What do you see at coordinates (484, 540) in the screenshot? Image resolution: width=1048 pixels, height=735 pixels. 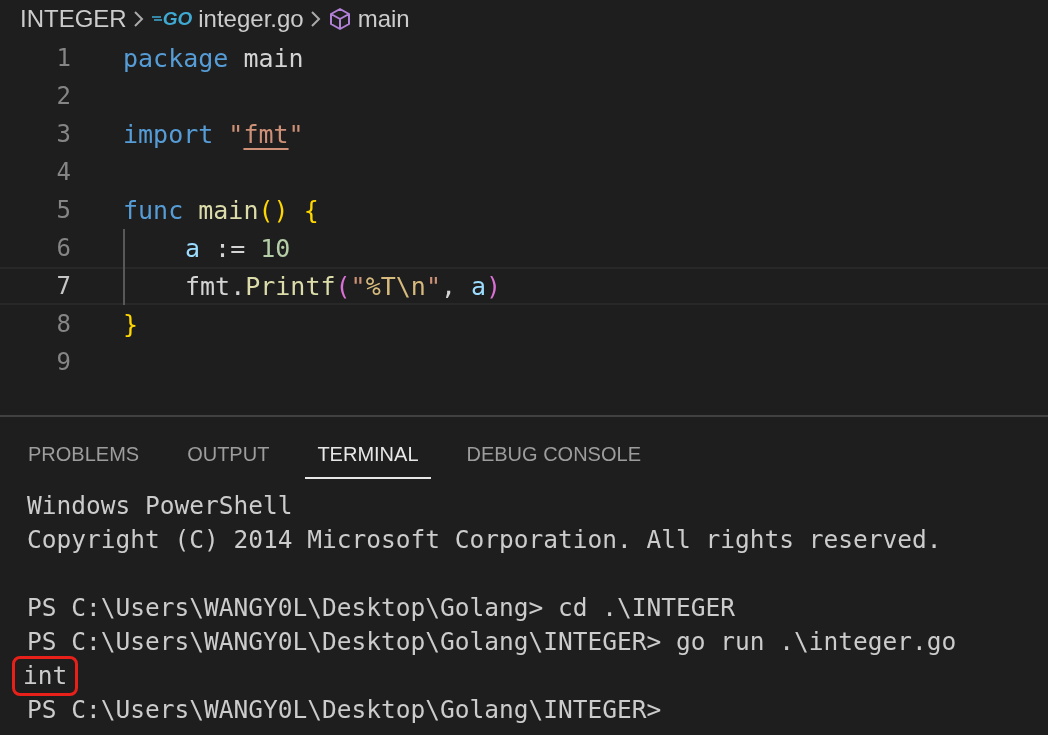 I see `terminal-line: Copyright (C) 2014 Microsoft Corporation. All rights reserved.` at bounding box center [484, 540].